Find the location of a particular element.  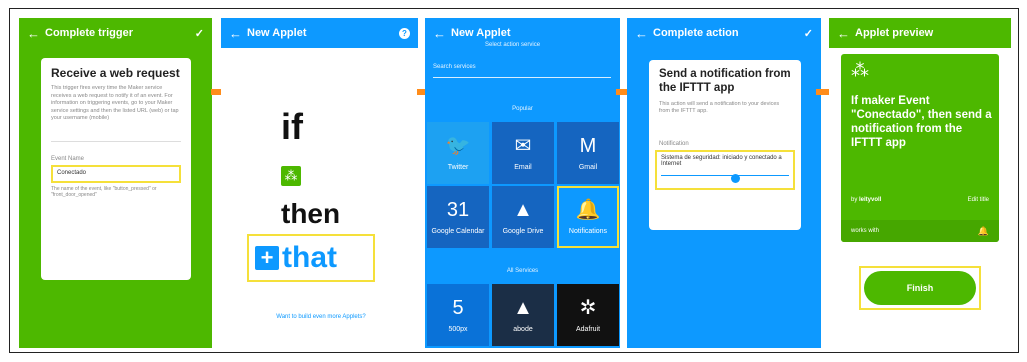

card-title: Send a notification from the IFTTT app is located at coordinates (725, 81).